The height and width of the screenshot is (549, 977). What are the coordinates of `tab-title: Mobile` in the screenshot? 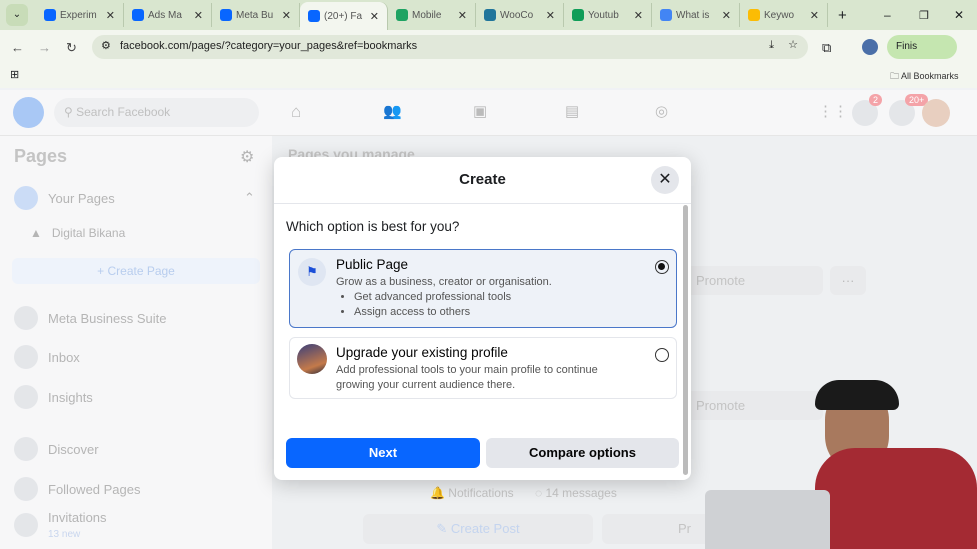 It's located at (427, 15).